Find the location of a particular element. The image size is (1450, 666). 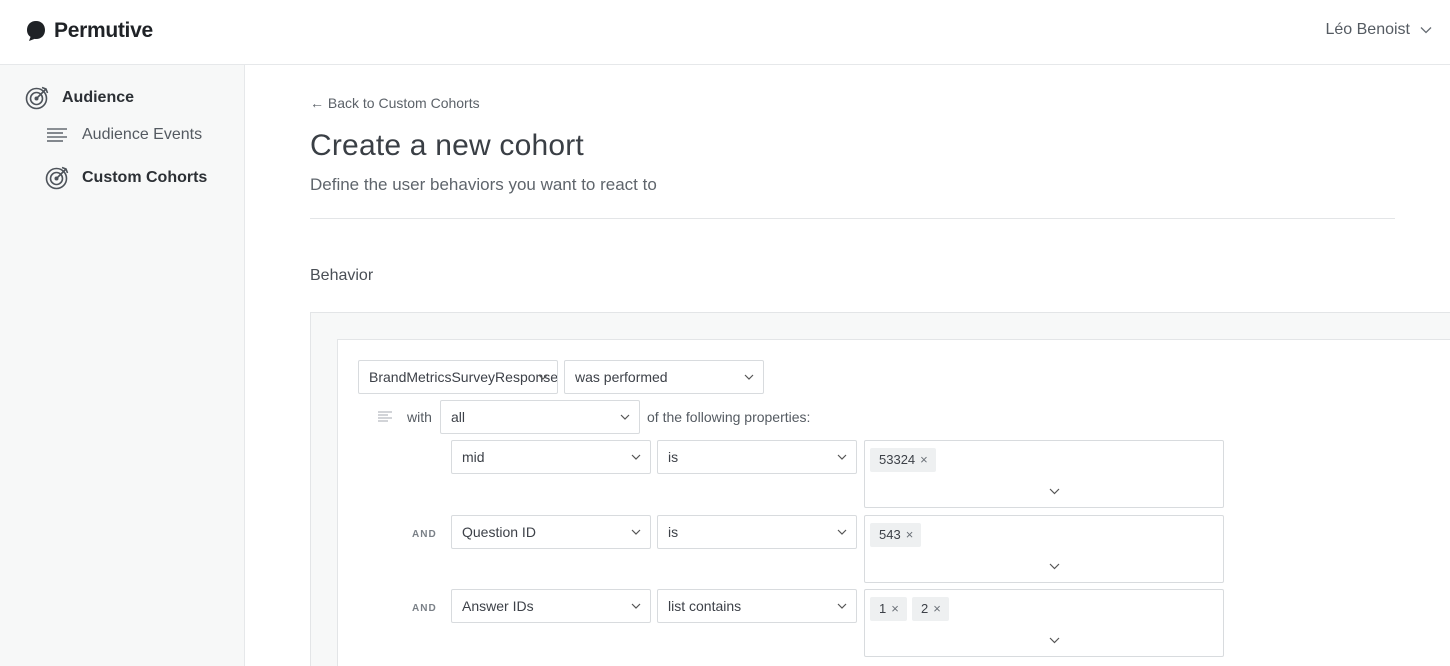

values-multiselect: 53324 × is located at coordinates (1044, 474).